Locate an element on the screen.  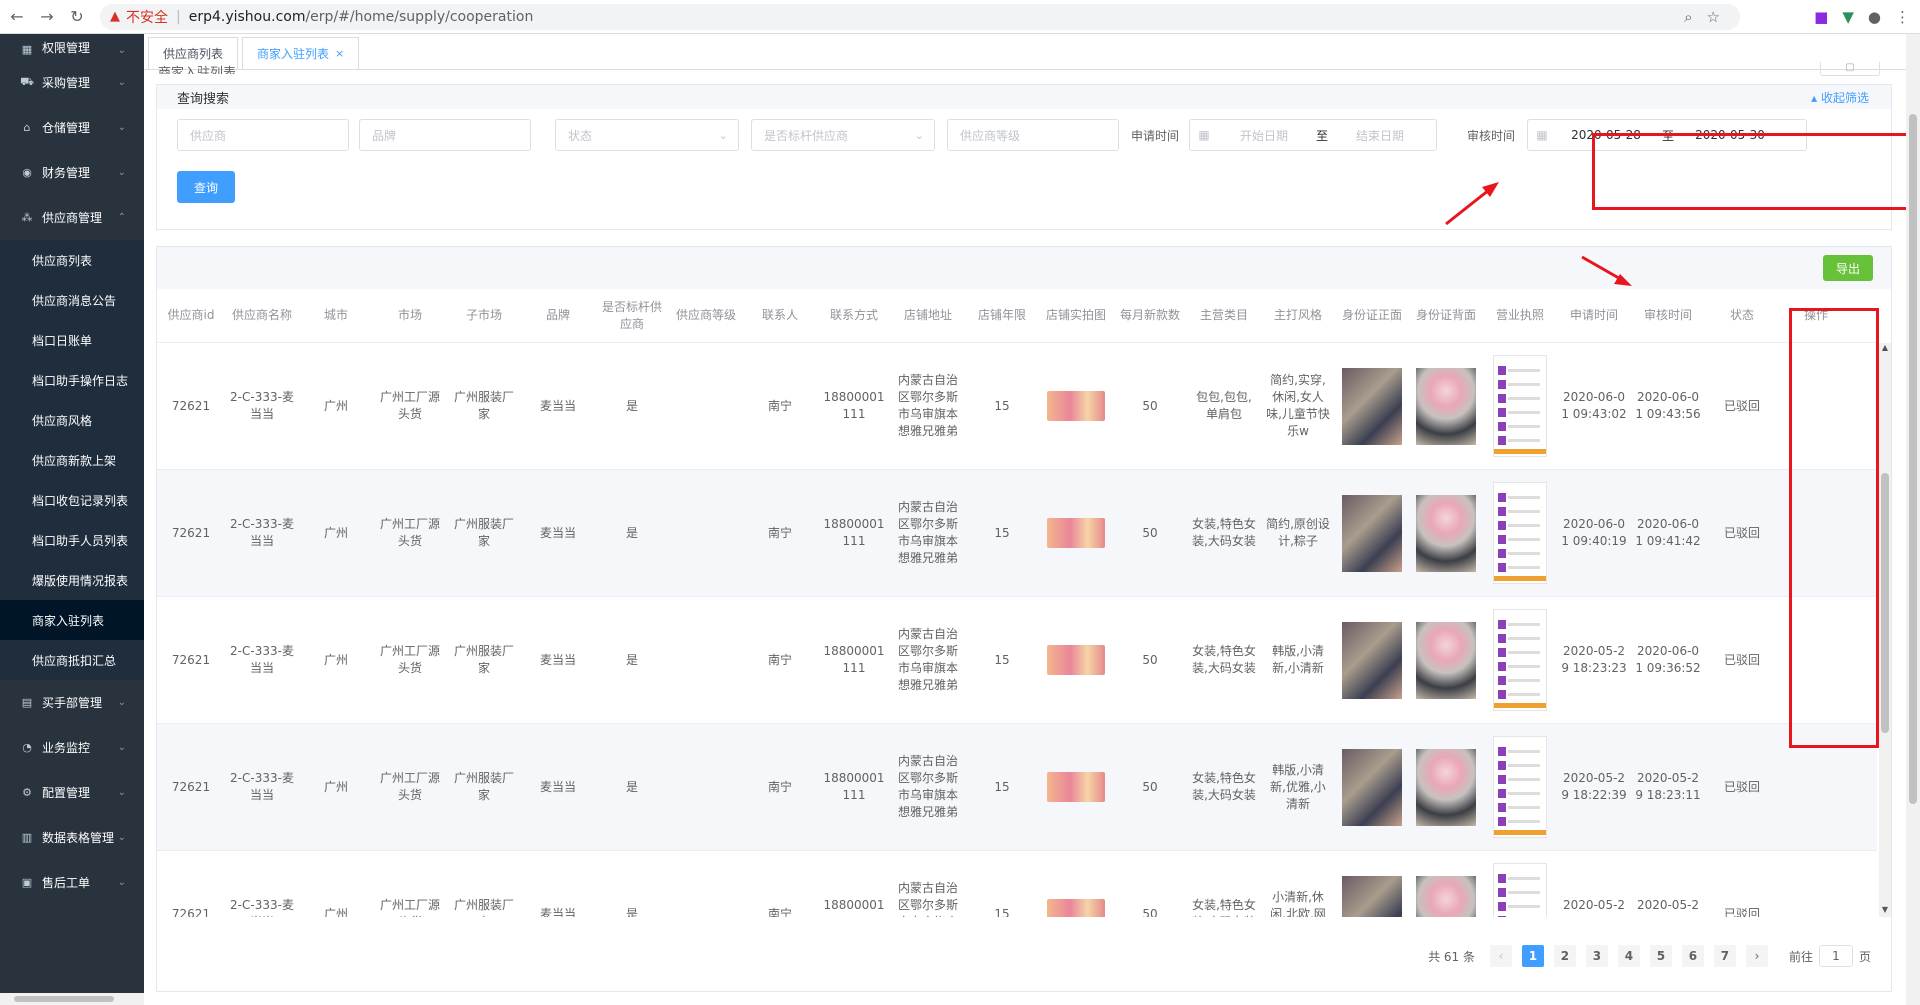
sidebar-menu-item: ▦ 权限管理 ⌄ is located at coordinates (72, 47).